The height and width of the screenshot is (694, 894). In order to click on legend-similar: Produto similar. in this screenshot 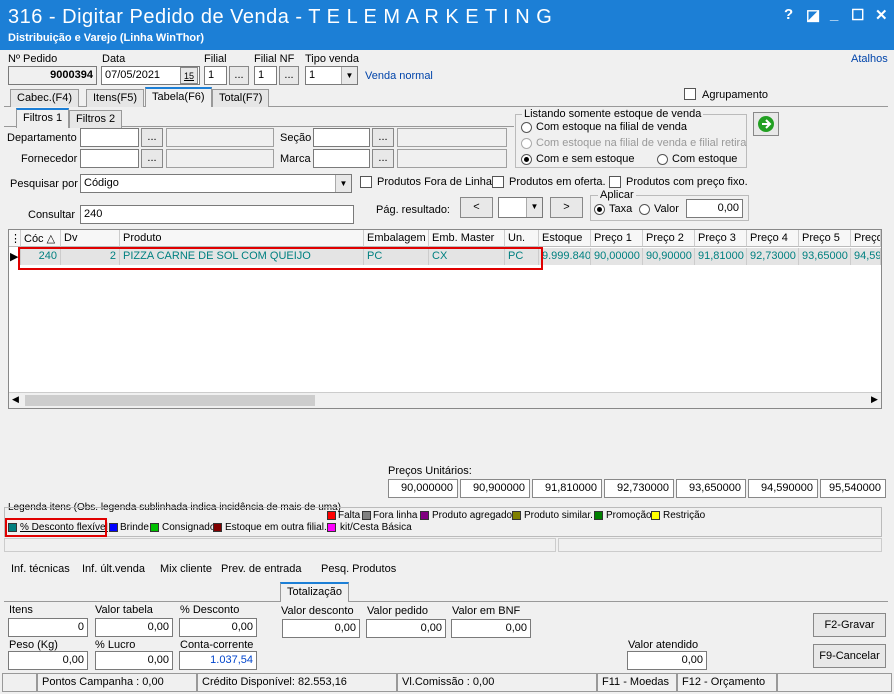, I will do `click(558, 515)`.